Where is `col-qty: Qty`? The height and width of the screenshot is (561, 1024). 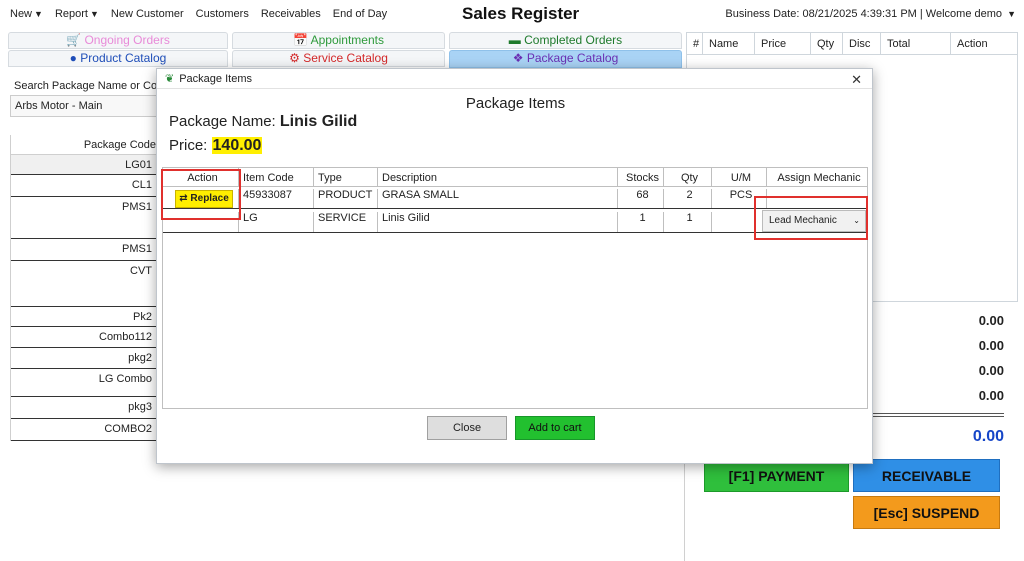
col-qty: Qty is located at coordinates (688, 177).